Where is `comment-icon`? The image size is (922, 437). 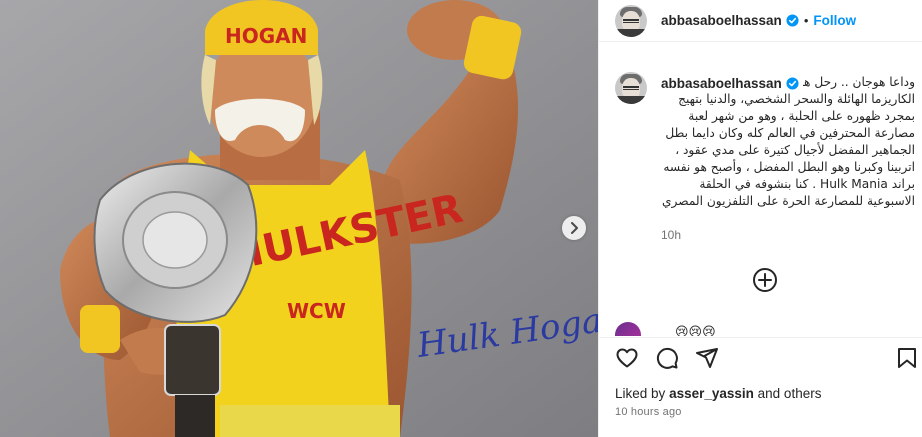
comment-icon is located at coordinates (667, 358).